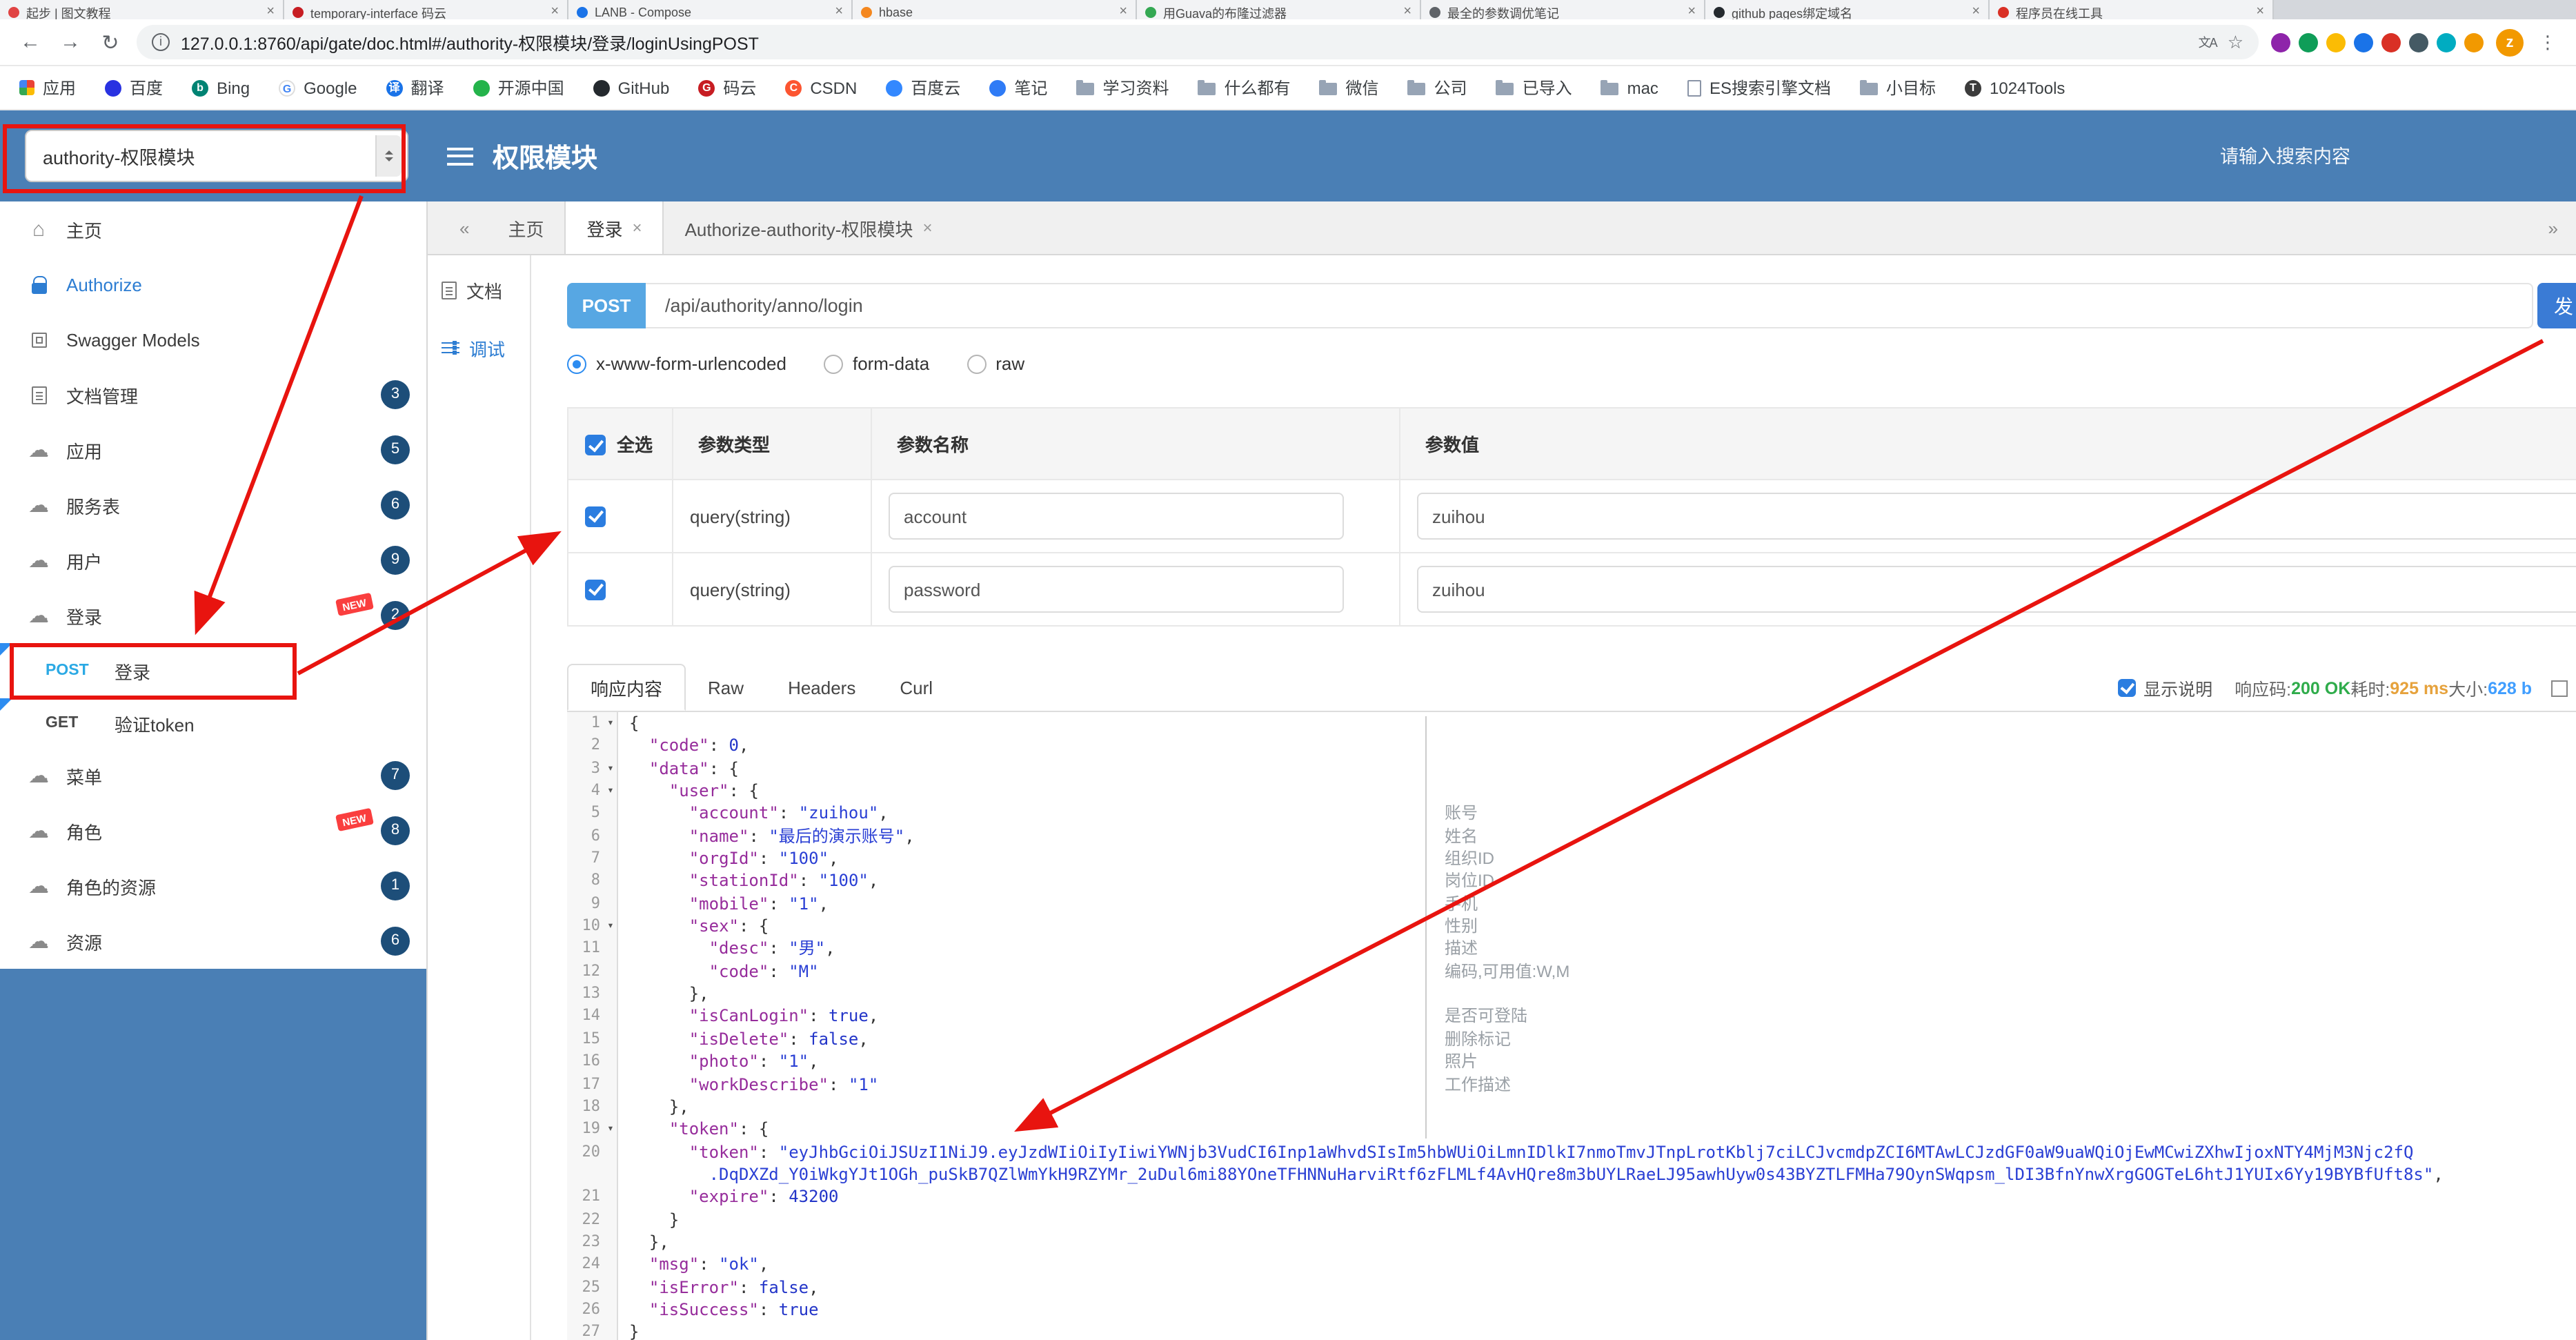  I want to click on bookmark-tools: T 1024Tools, so click(2015, 87).